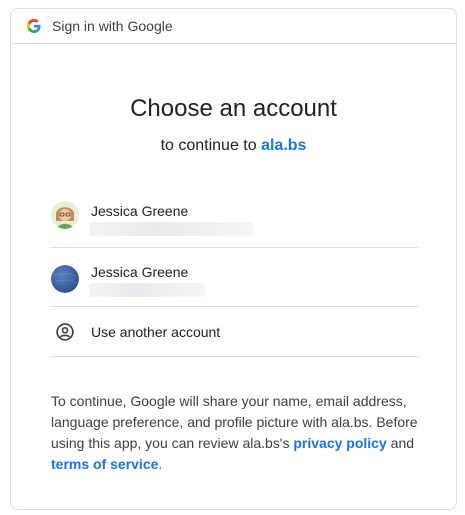 The width and height of the screenshot is (465, 515). What do you see at coordinates (235, 332) in the screenshot?
I see `use-another-account-button: Use another account` at bounding box center [235, 332].